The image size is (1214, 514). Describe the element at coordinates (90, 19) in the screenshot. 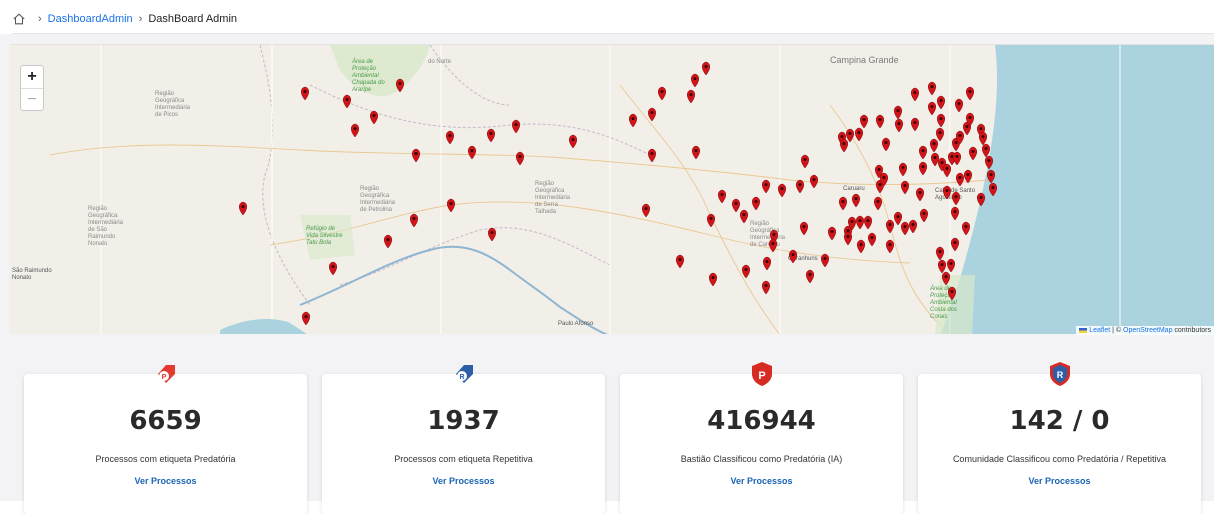

I see `breadcrumb-dashboard-link: DashboardAdmin` at that location.